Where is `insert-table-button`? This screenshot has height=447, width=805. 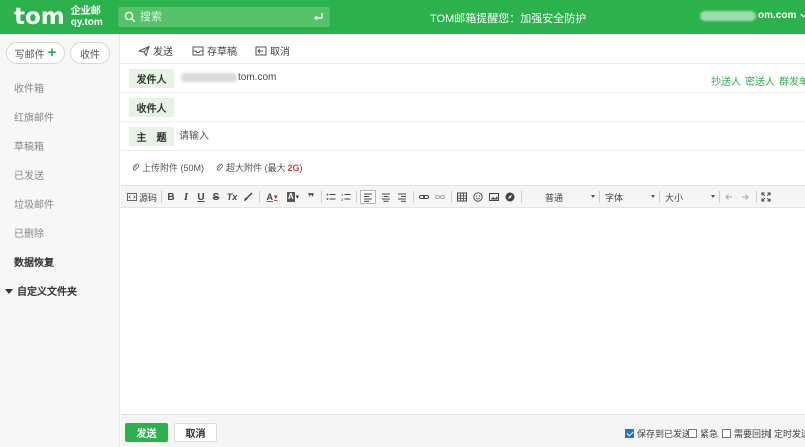
insert-table-button is located at coordinates (462, 197).